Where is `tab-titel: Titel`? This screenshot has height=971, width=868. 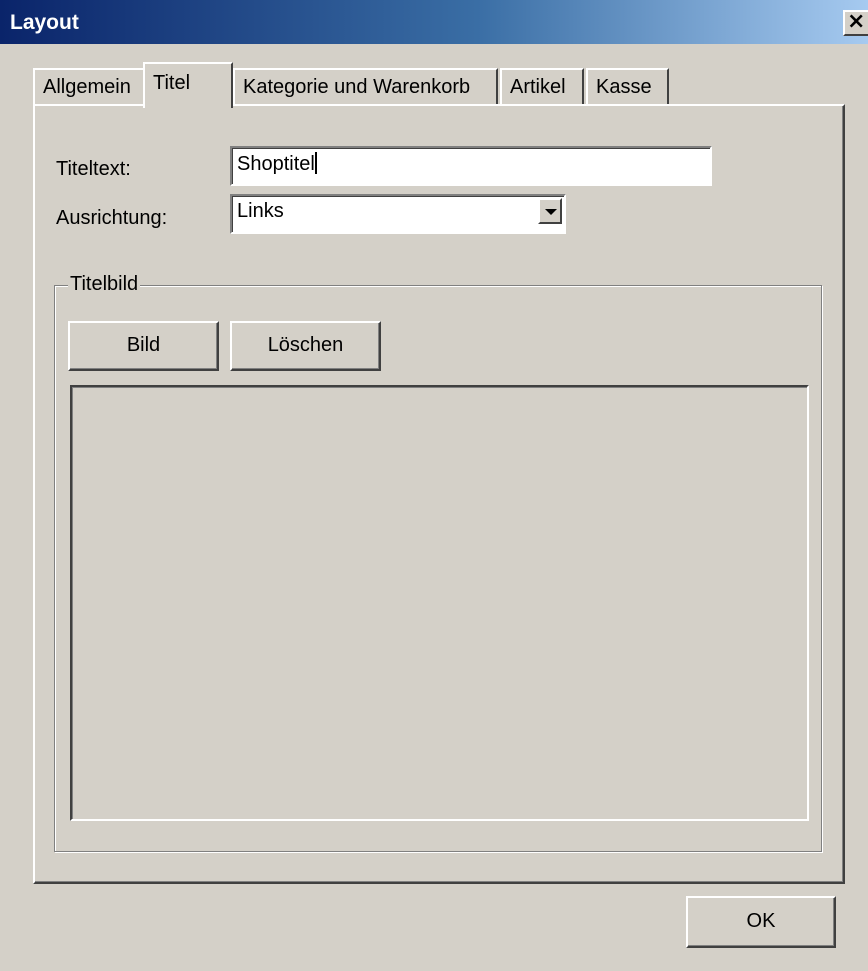 tab-titel: Titel is located at coordinates (188, 85).